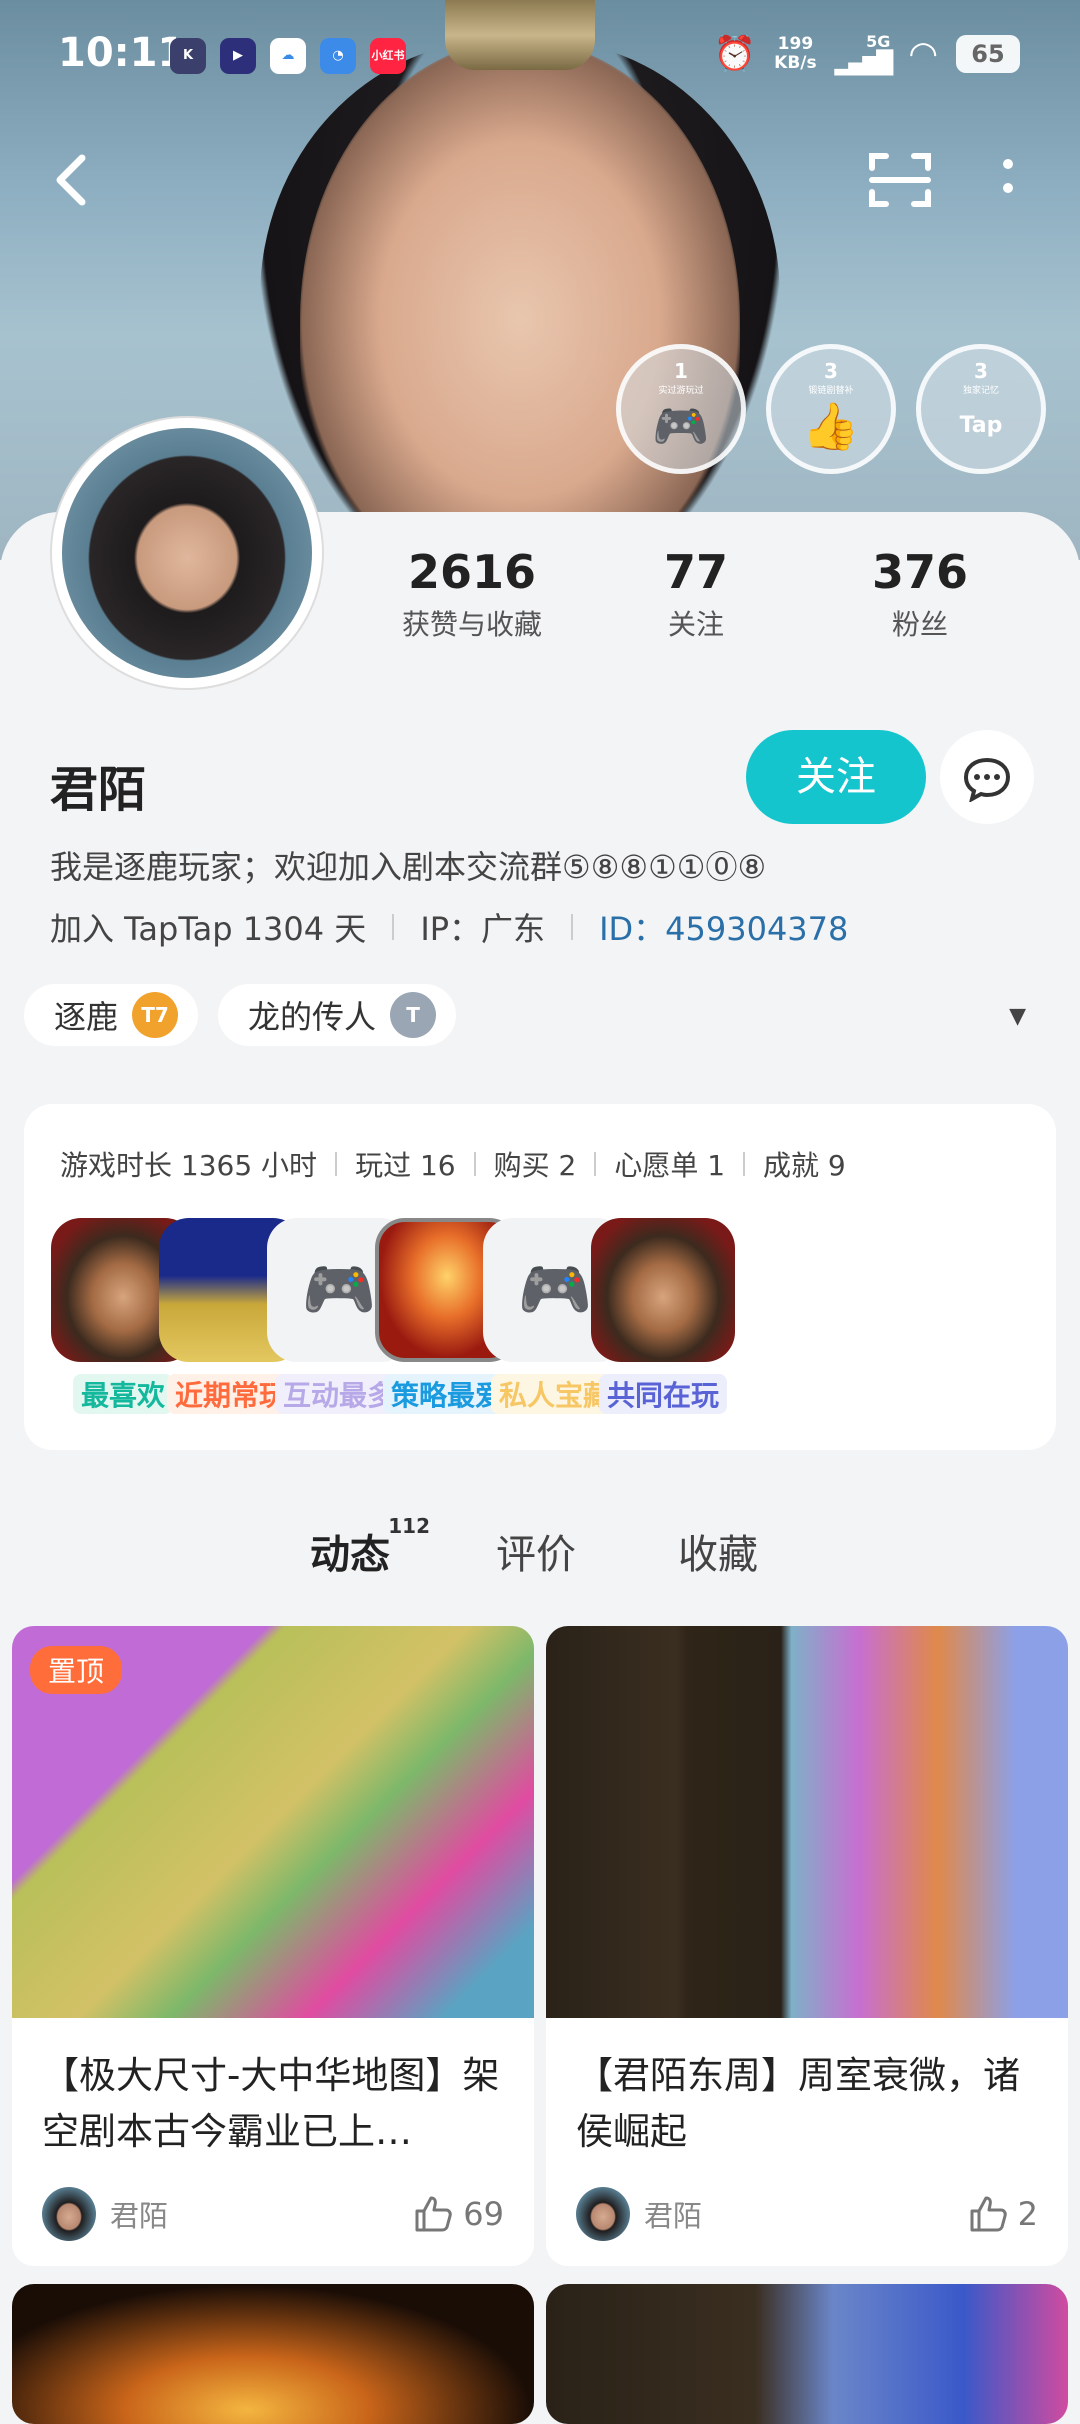  Describe the element at coordinates (981, 425) in the screenshot. I see `taptap-gamepad-icon: Tap` at that location.